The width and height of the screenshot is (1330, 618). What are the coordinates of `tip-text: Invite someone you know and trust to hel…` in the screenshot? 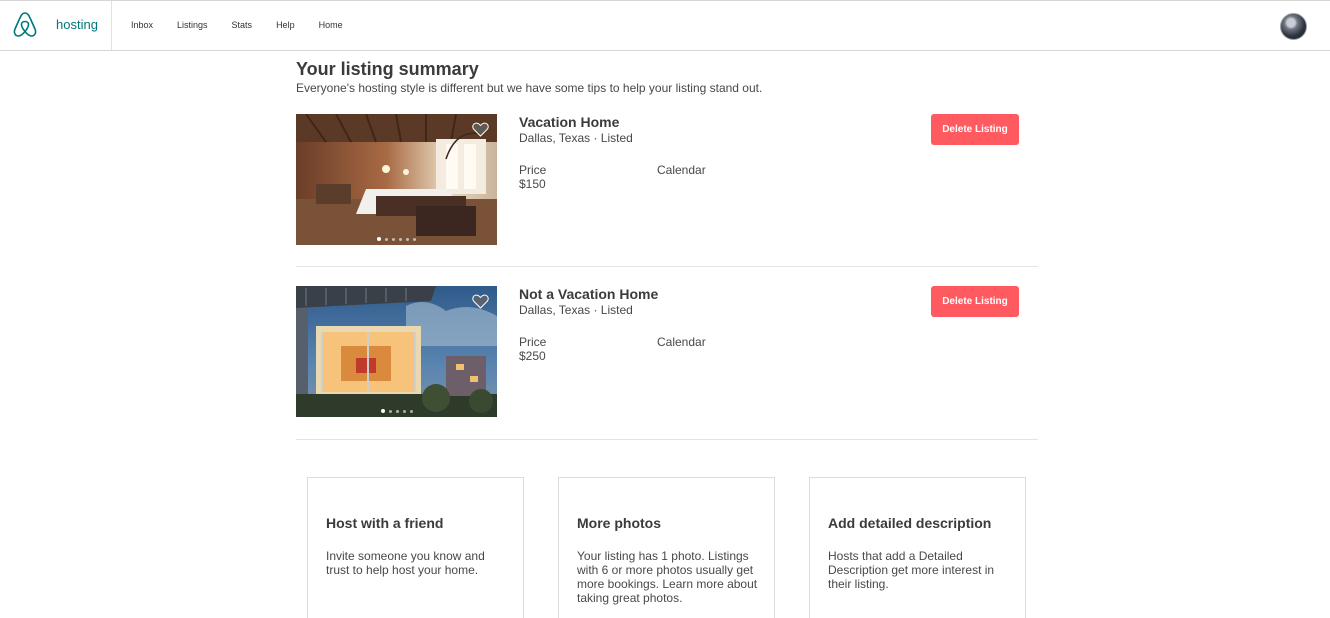 It's located at (405, 563).